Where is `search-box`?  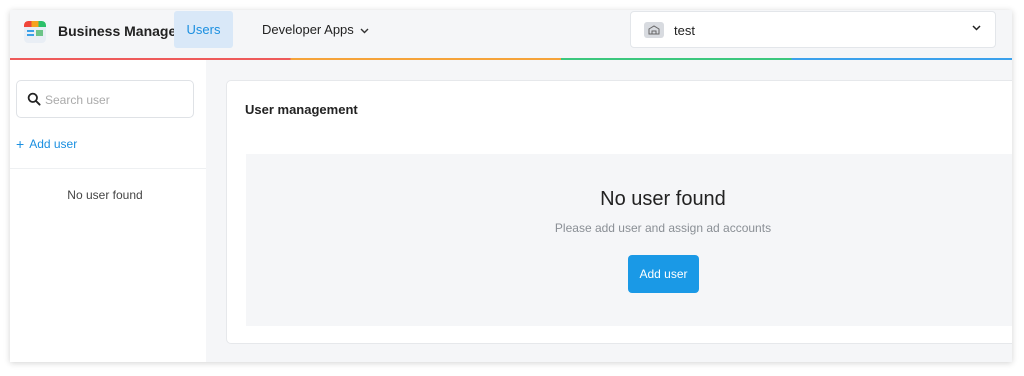 search-box is located at coordinates (105, 99).